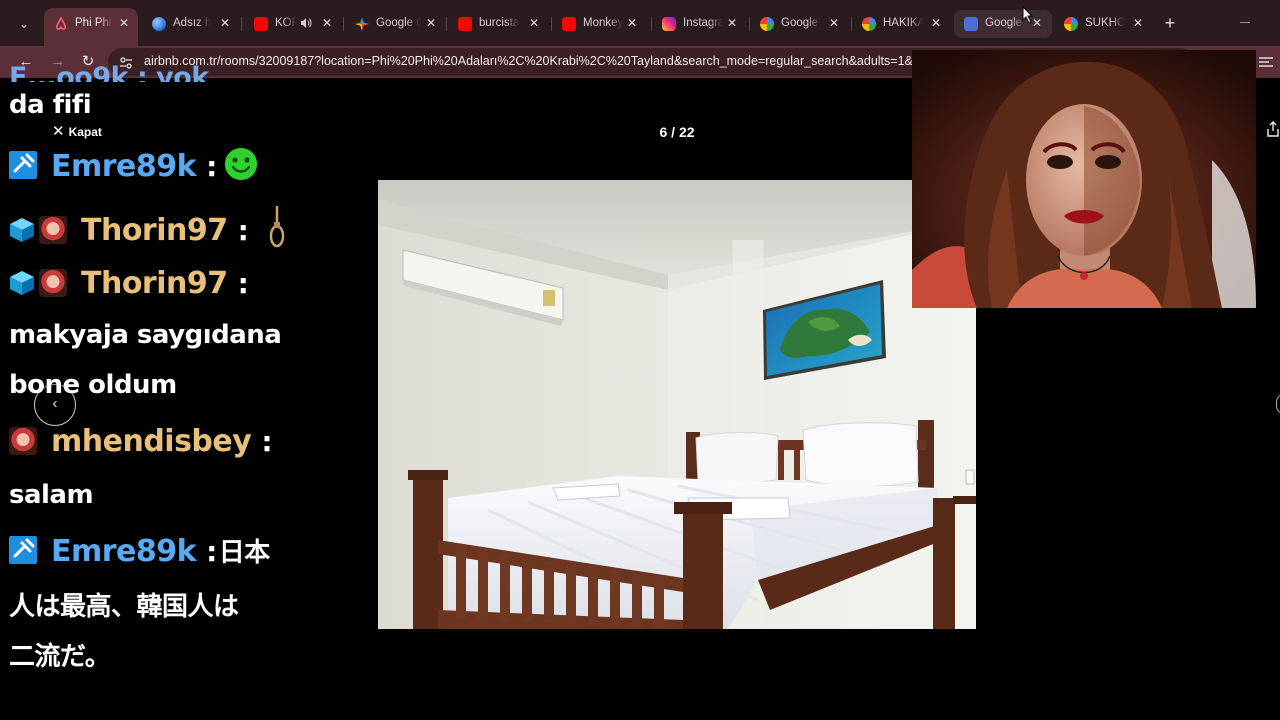 The image size is (1280, 720). I want to click on chat-message: mhendisbey:, so click(143, 441).